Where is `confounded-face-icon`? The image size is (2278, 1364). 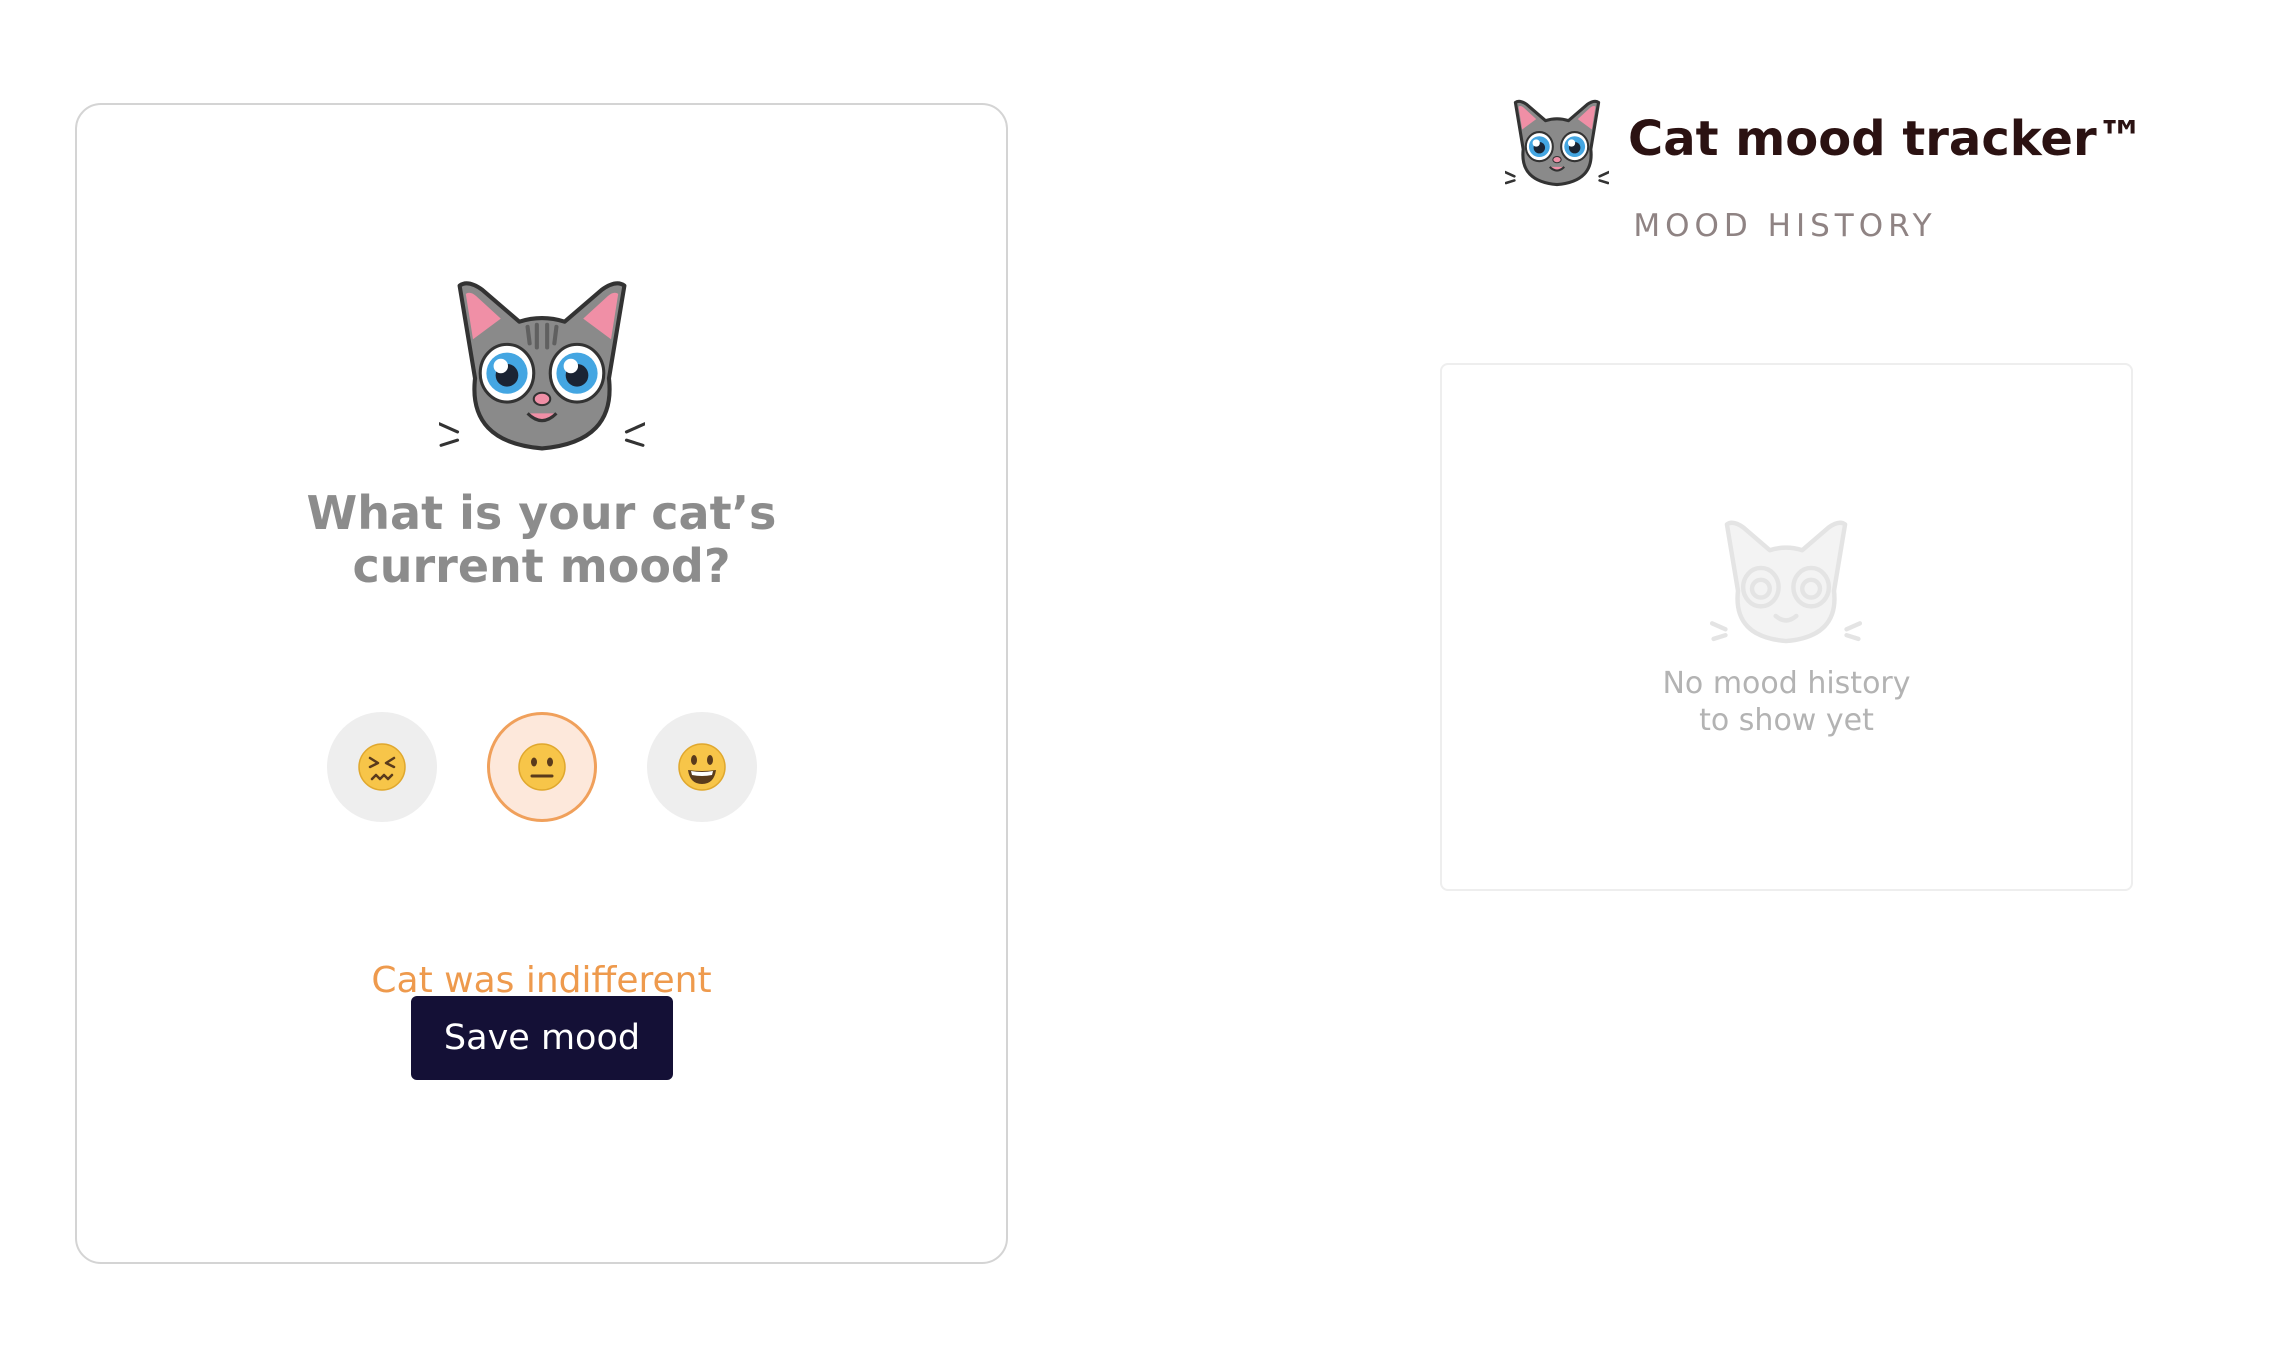 confounded-face-icon is located at coordinates (381, 767).